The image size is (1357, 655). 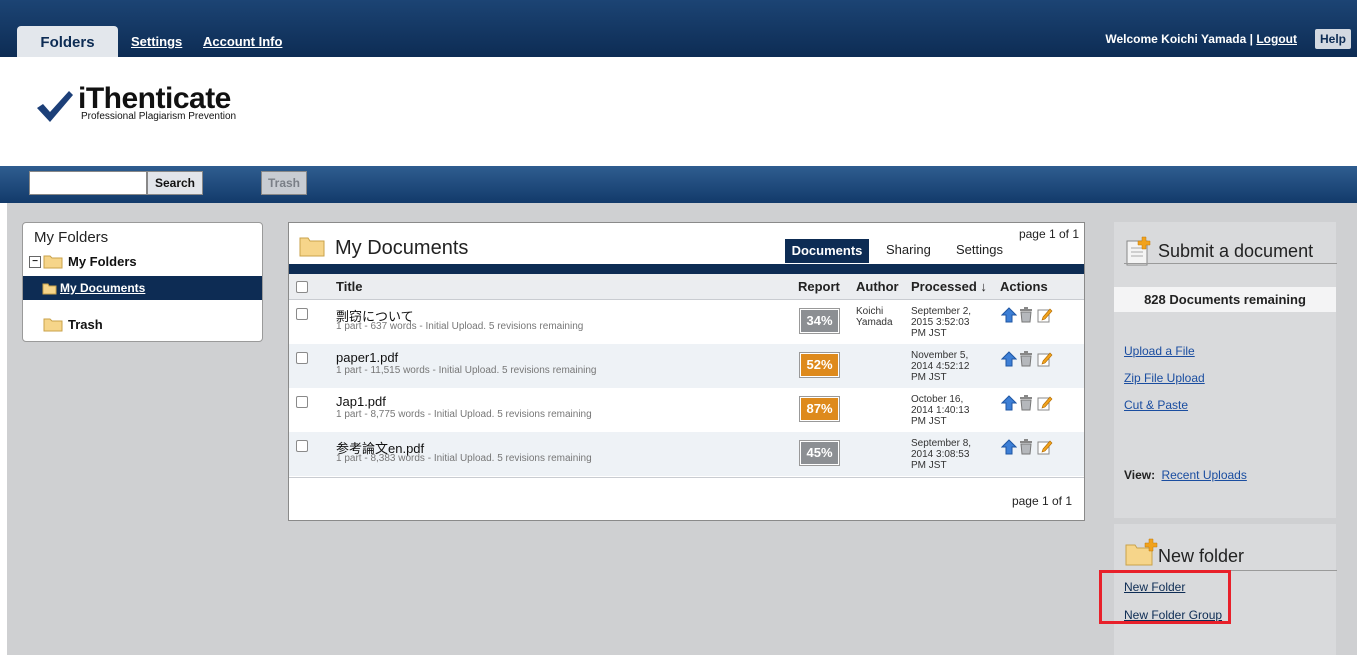 I want to click on tab-doc-settings: Settings, so click(x=979, y=249).